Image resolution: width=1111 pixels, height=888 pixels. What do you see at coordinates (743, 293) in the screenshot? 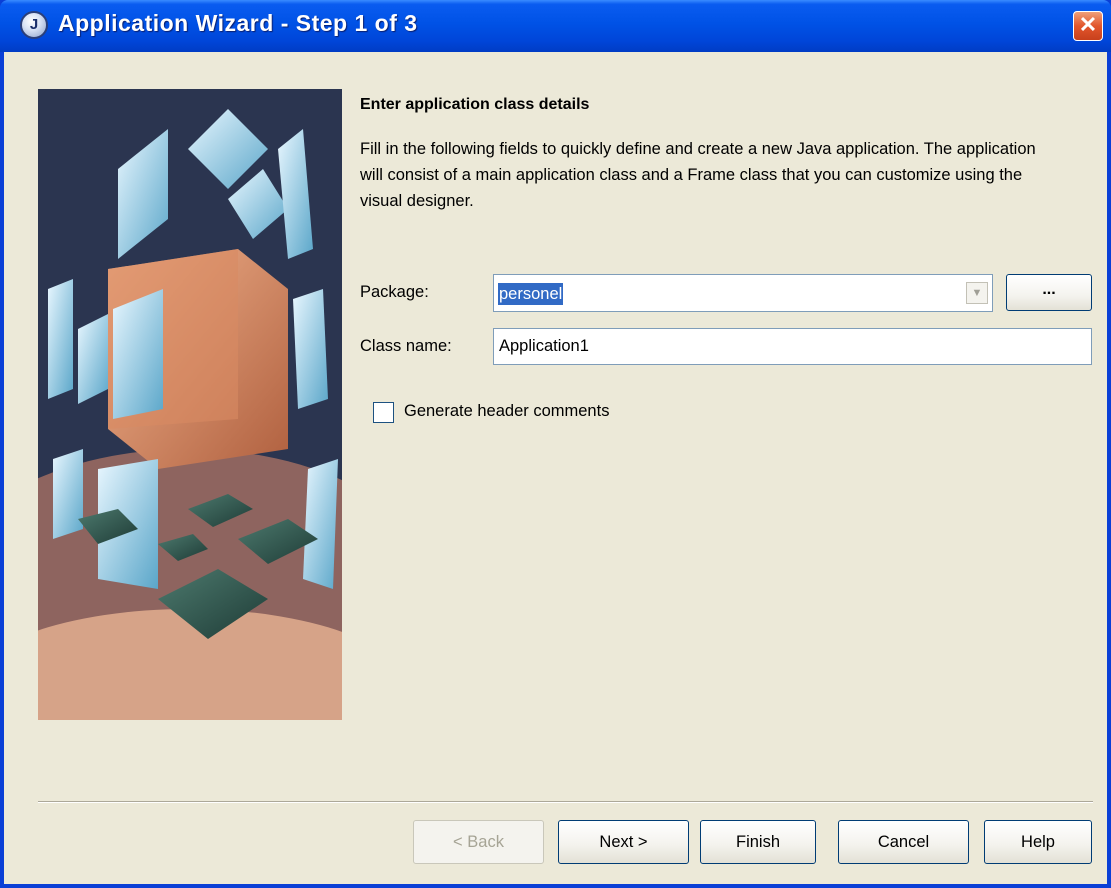
I see `package-combobox: personel ▼` at bounding box center [743, 293].